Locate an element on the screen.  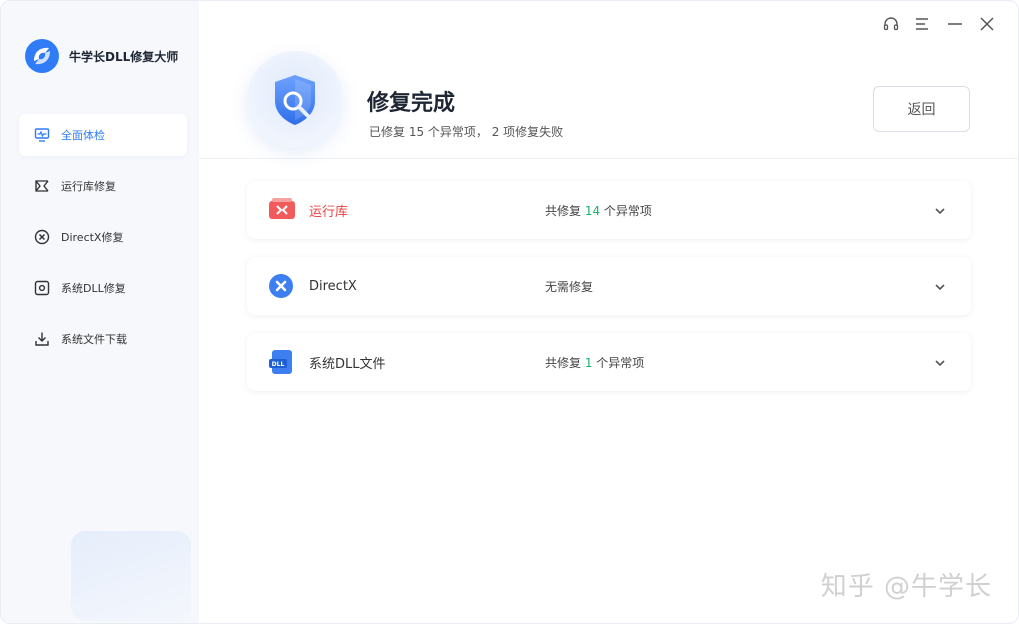
result-name: 运行库 is located at coordinates (329, 212).